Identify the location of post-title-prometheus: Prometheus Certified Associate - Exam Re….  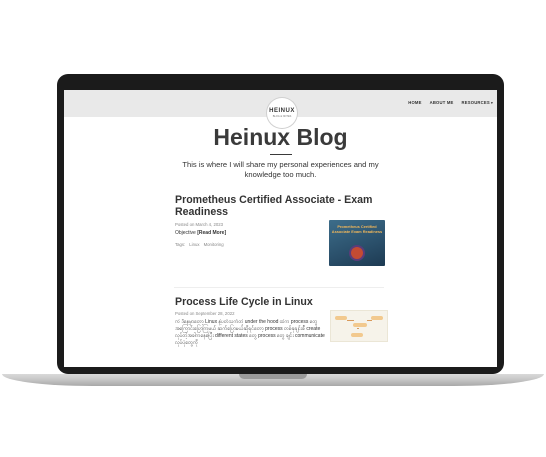
(280, 206).